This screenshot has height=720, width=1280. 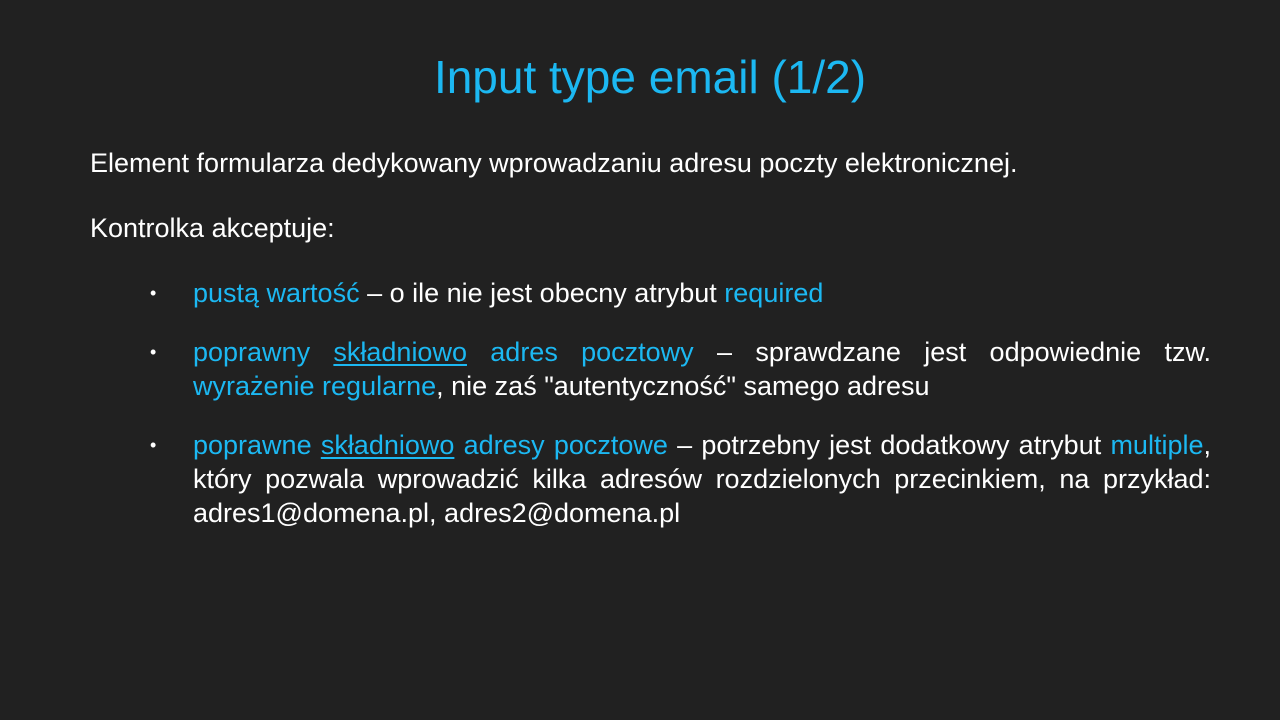 I want to click on attr-multiple: multiple, so click(x=1157, y=445).